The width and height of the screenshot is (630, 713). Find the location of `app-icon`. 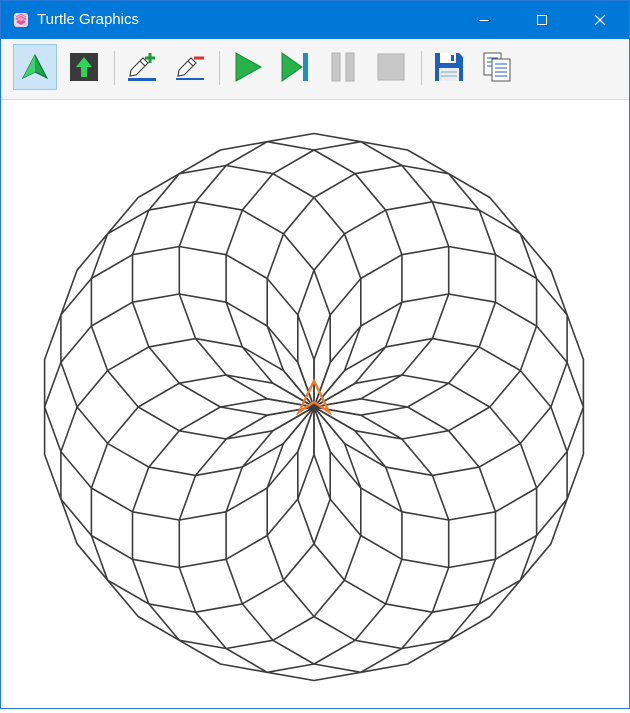

app-icon is located at coordinates (21, 20).